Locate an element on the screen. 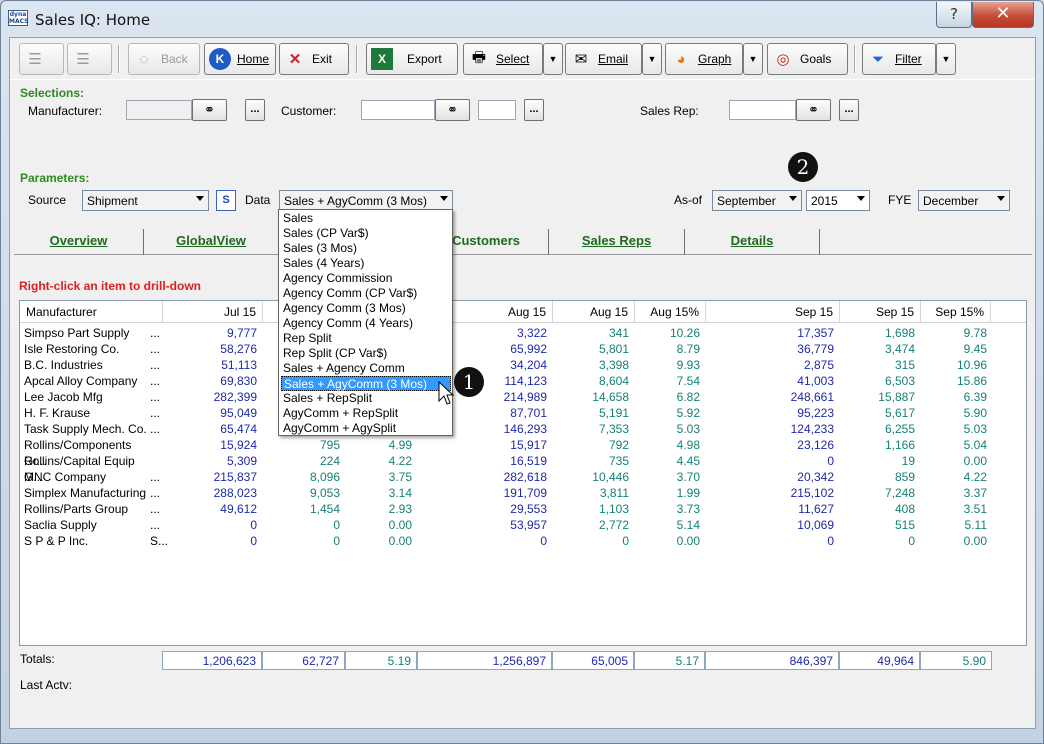  manufacturer-label: Manufacturer: is located at coordinates (65, 111).